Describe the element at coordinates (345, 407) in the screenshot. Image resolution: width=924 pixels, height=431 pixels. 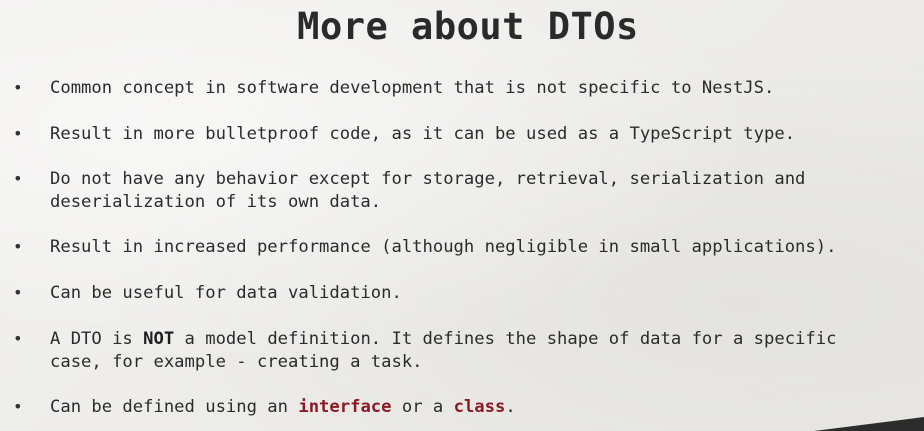
I see `keyword-interface: interface` at that location.